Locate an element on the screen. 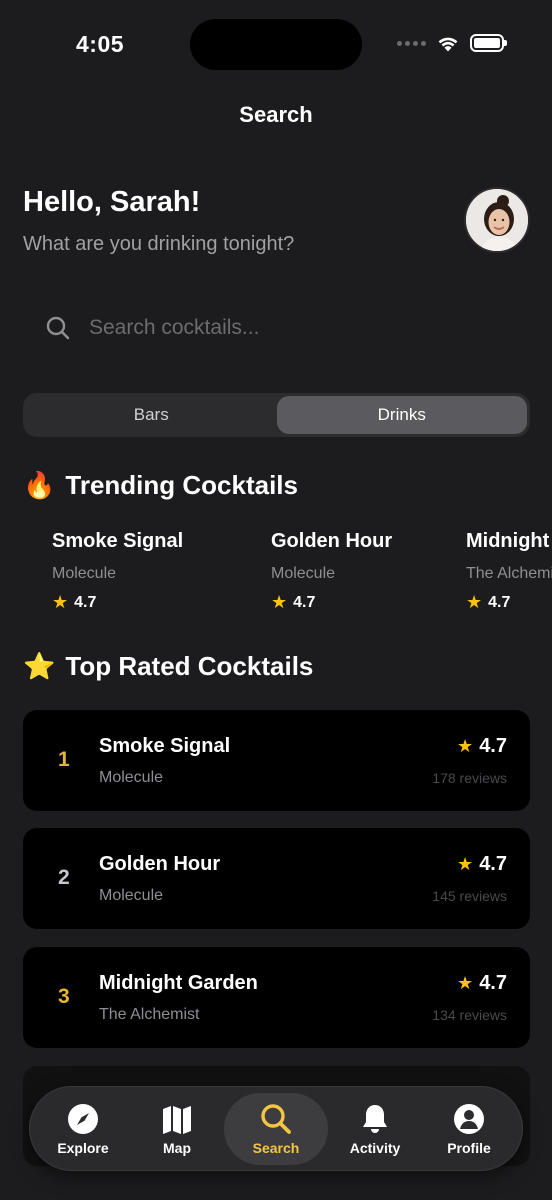  tab-label: Map is located at coordinates (177, 1147).